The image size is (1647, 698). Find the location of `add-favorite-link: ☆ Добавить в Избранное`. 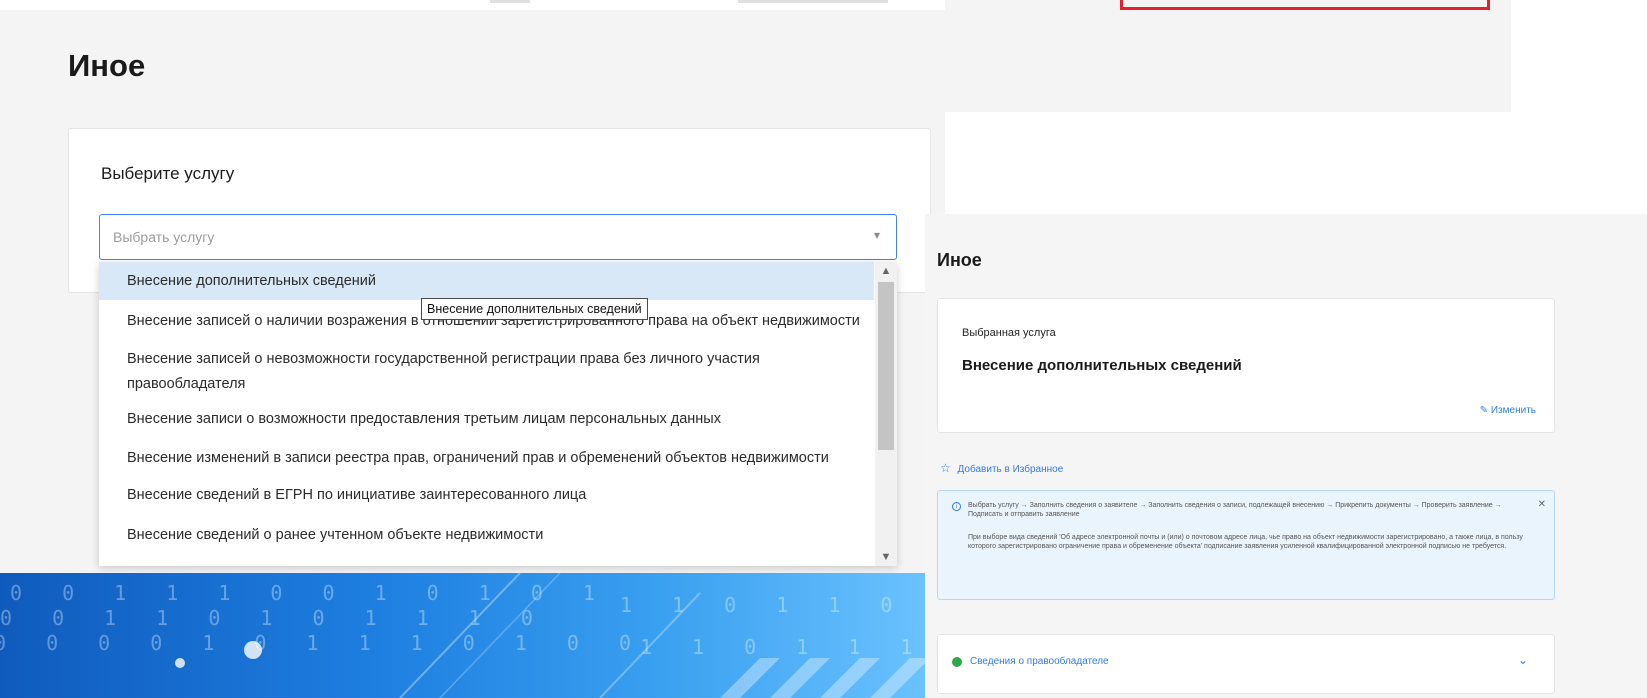

add-favorite-link: ☆ Добавить в Избранное is located at coordinates (1001, 468).